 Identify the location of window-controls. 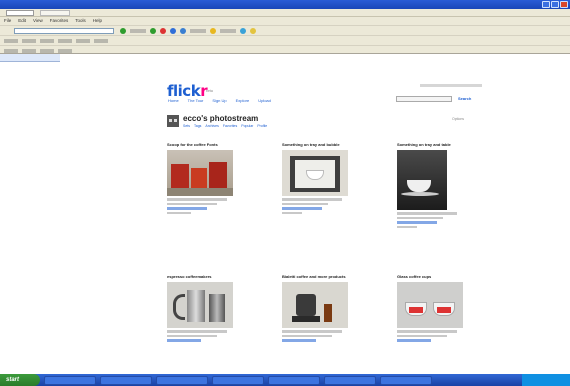
(555, 4).